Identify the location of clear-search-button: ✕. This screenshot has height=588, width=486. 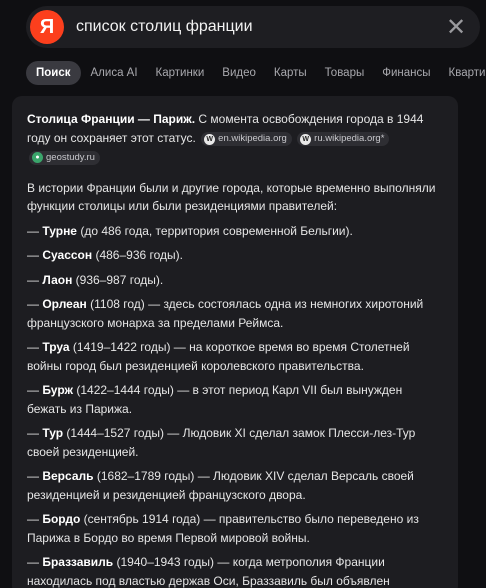
(456, 27).